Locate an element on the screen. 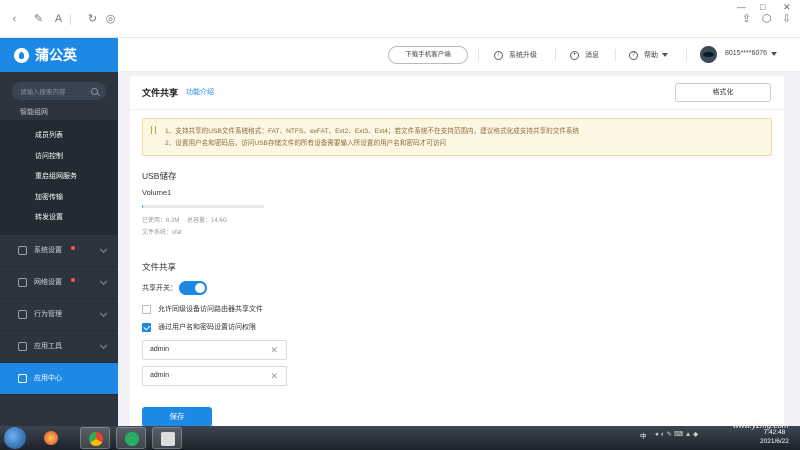  taskbar-app-butterfly is located at coordinates (51, 438).